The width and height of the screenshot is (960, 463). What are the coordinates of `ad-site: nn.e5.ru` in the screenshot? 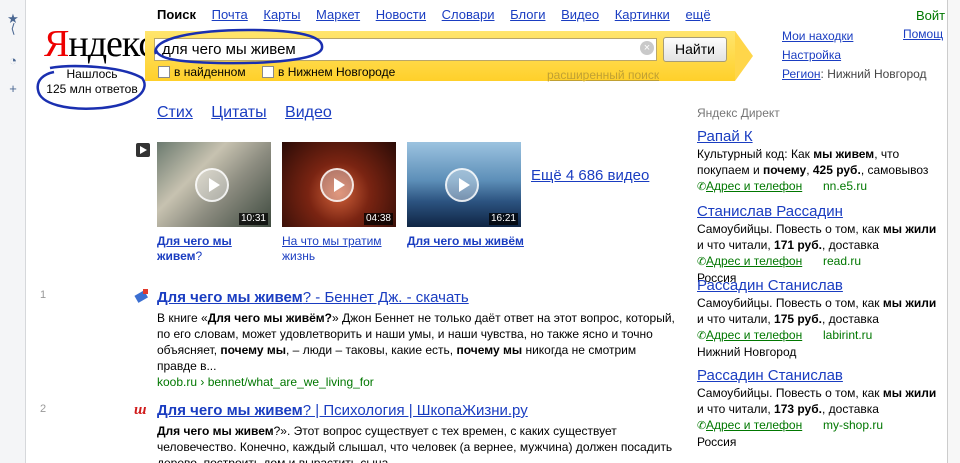 It's located at (845, 186).